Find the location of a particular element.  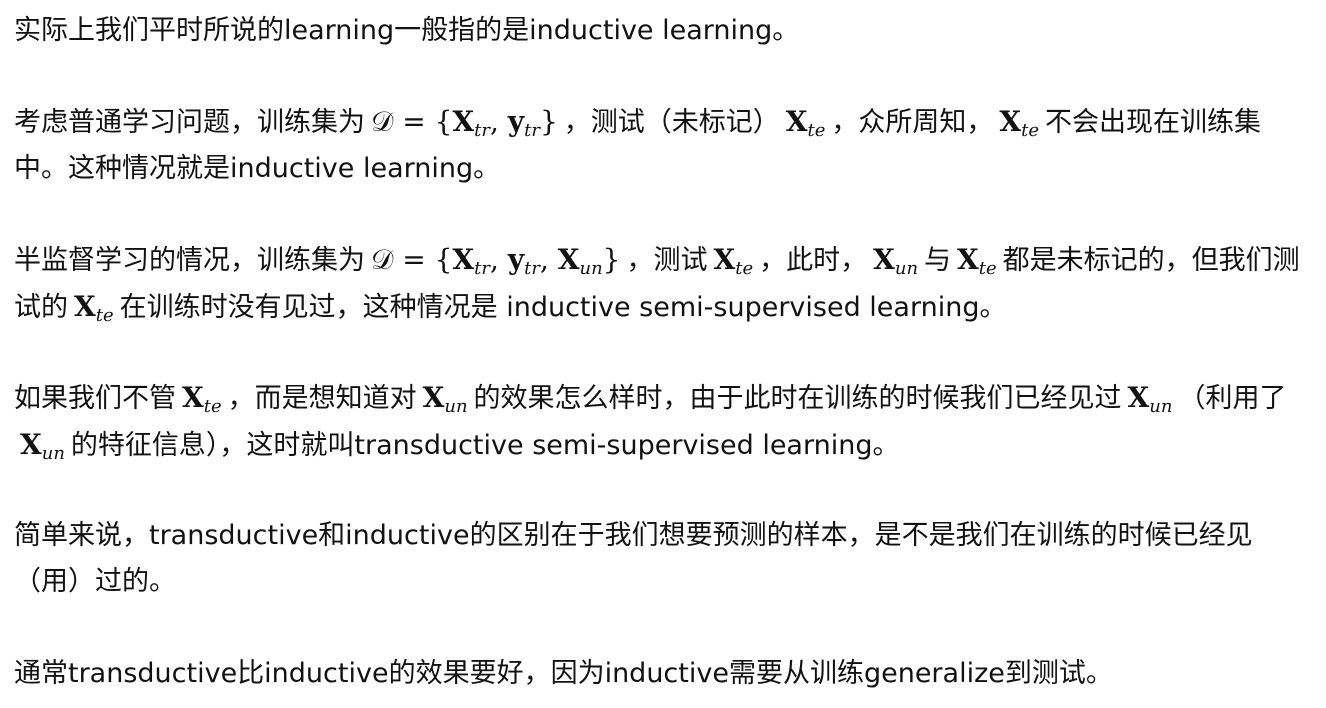

math-training-set: 𝒟 = {Xtr, ytr} is located at coordinates (464, 123).